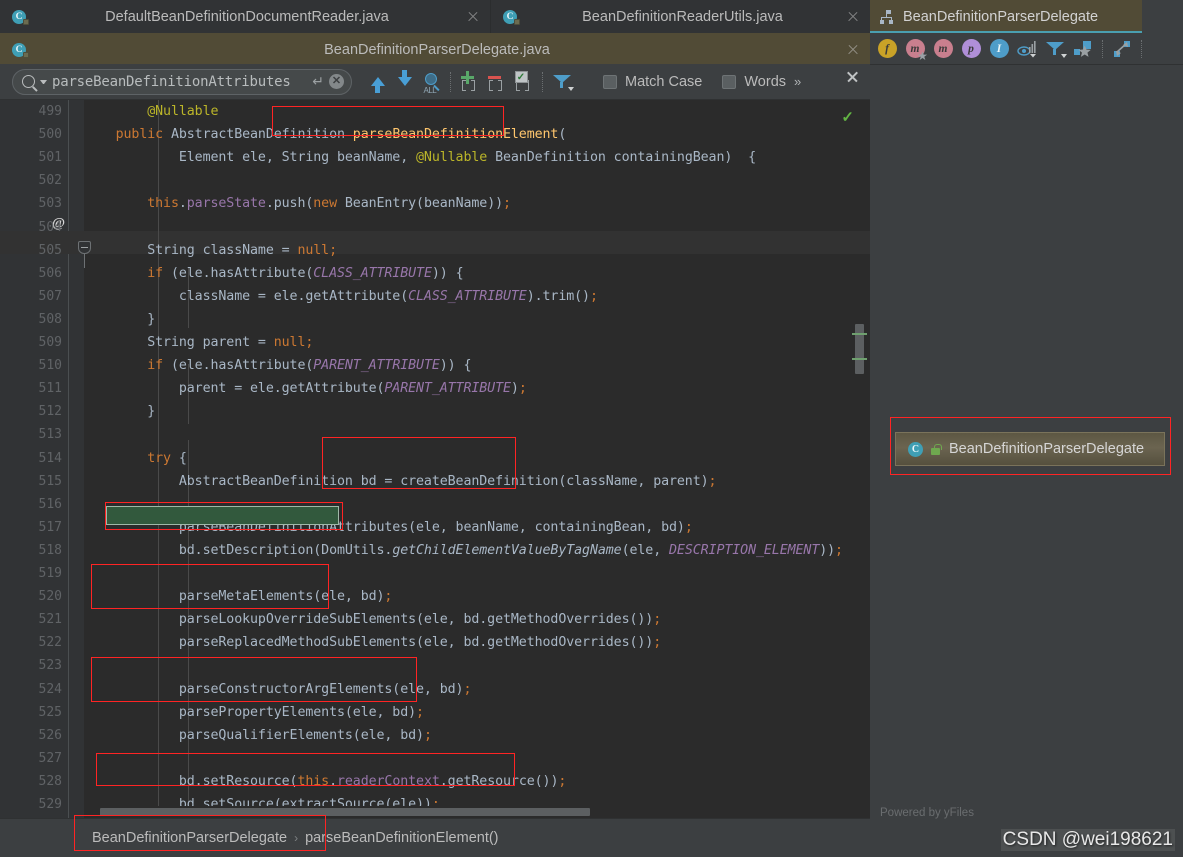 This screenshot has height=857, width=1183. I want to click on previous-occurrence-button, so click(377, 81).